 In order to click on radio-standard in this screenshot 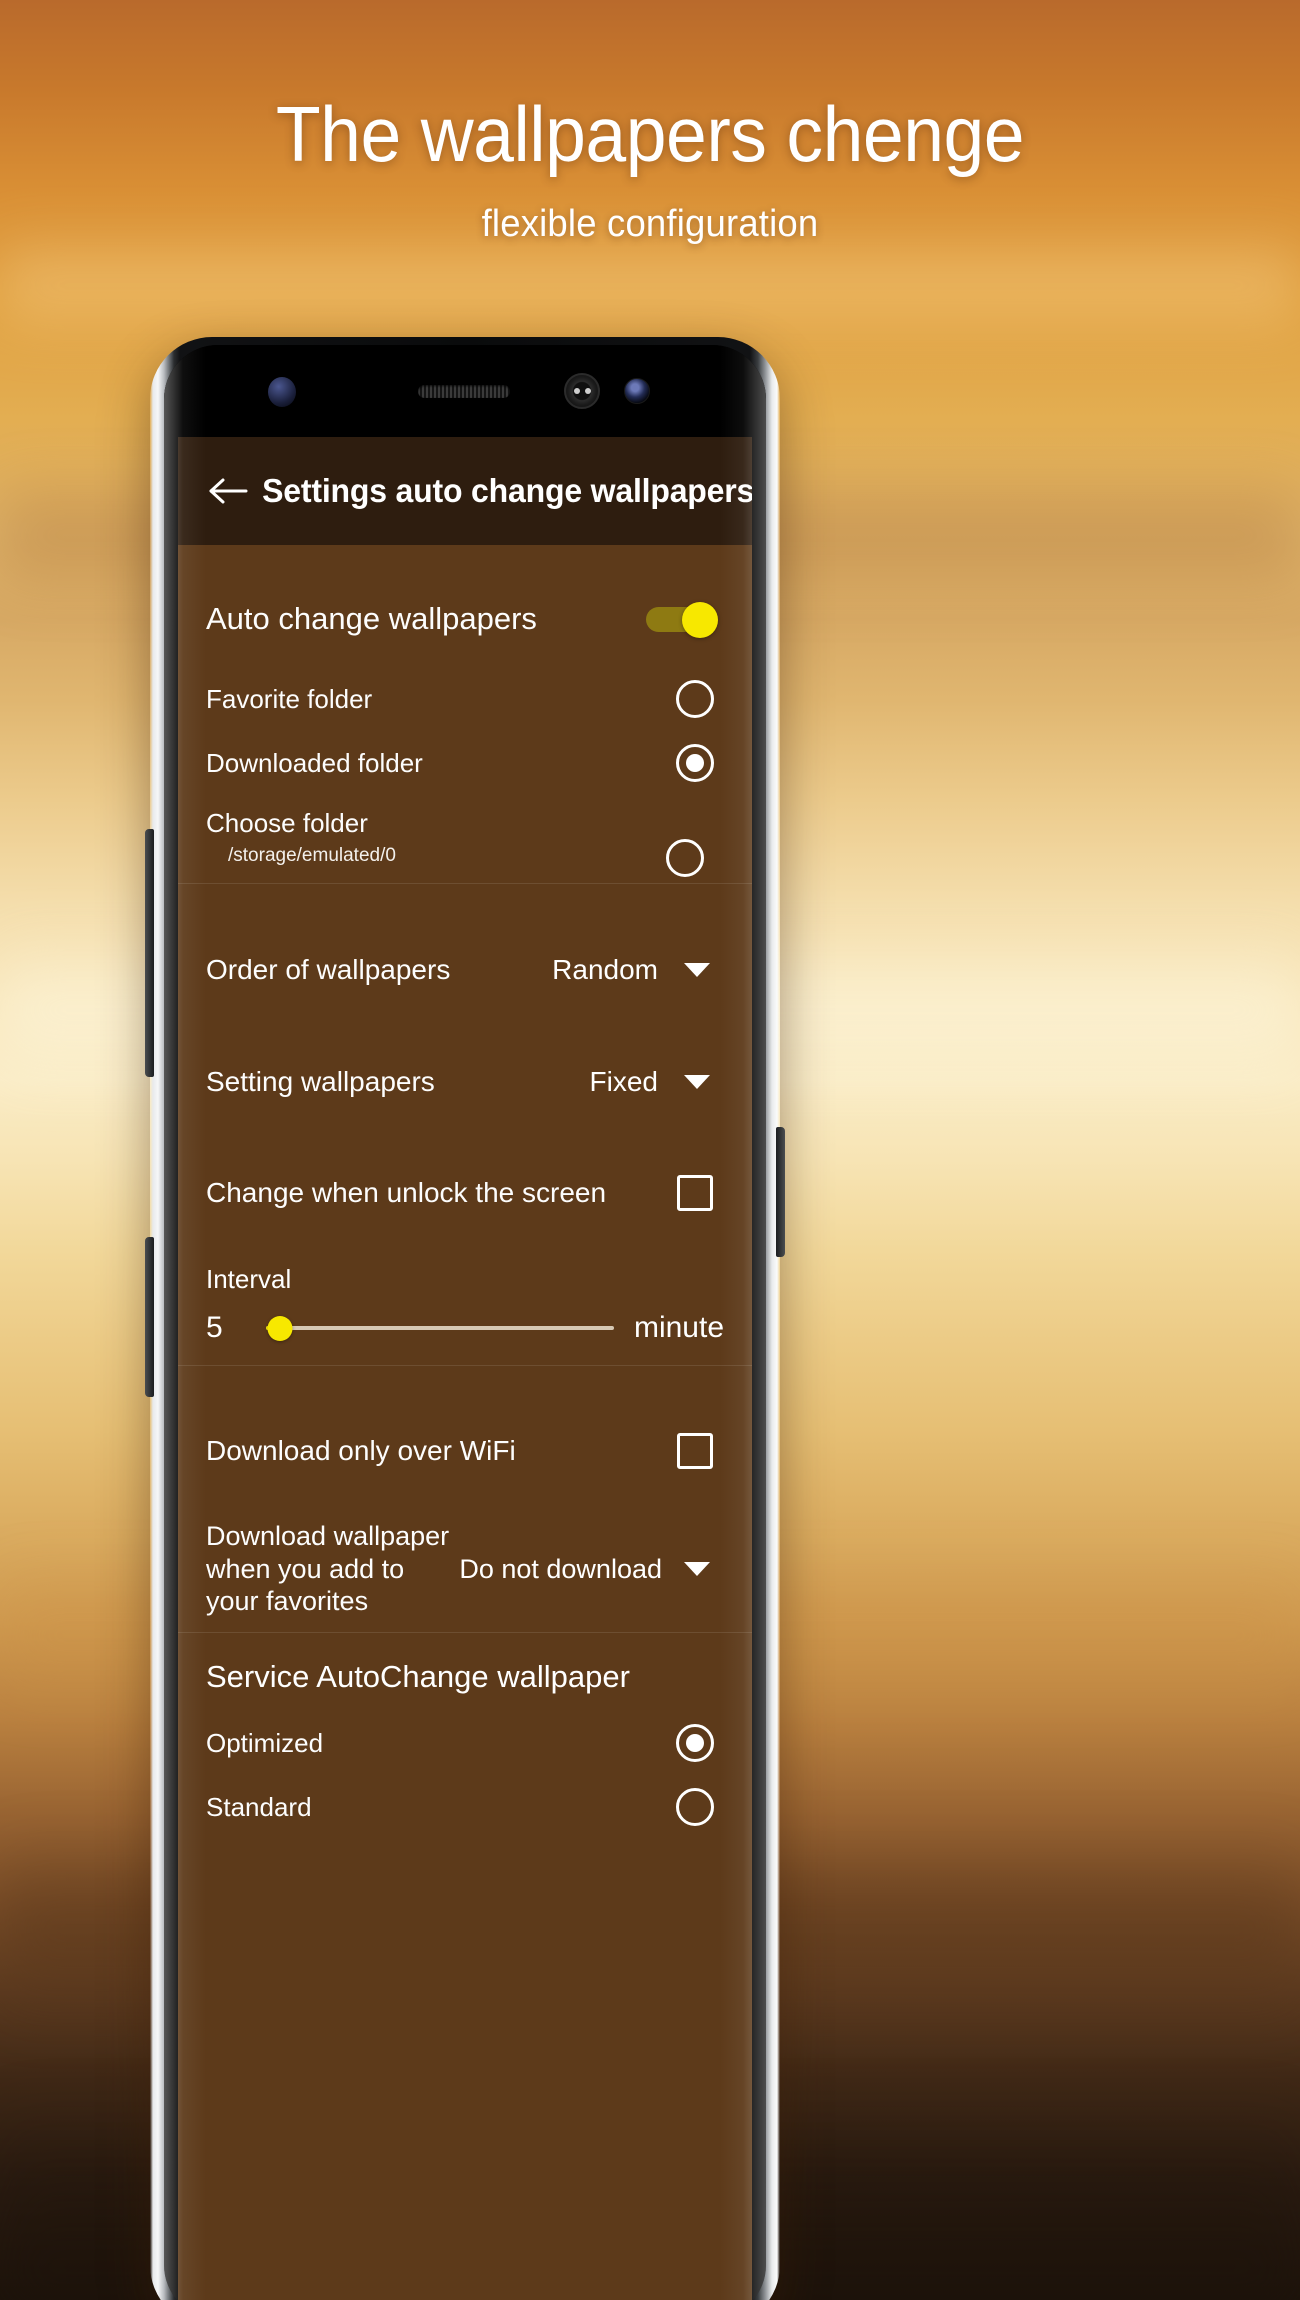, I will do `click(695, 1807)`.